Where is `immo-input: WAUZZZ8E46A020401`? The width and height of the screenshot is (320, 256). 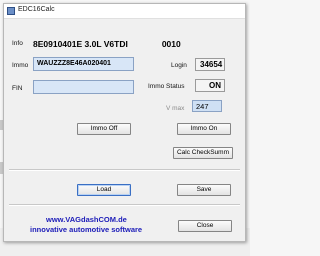 immo-input: WAUZZZ8E46A020401 is located at coordinates (83, 64).